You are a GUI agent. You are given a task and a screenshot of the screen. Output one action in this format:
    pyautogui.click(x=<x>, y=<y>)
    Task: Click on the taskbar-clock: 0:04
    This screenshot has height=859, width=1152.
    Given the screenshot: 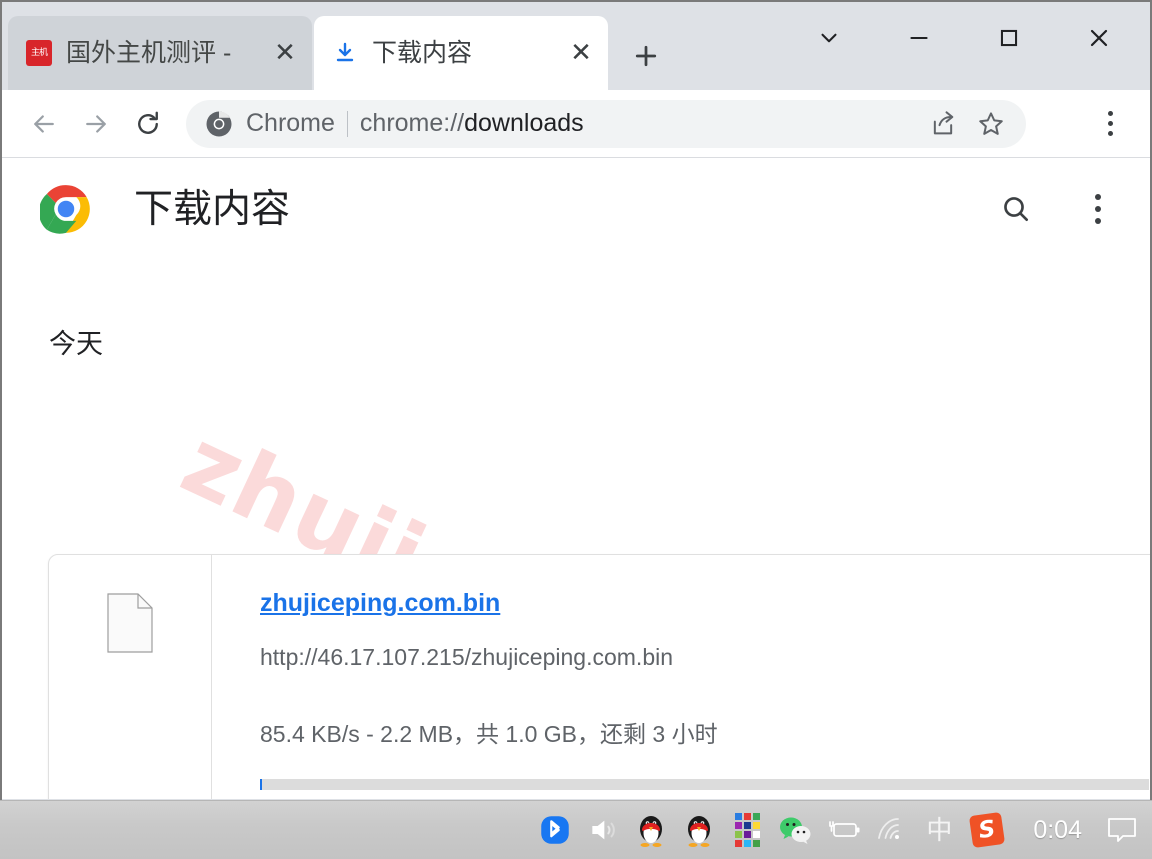 What is the action you would take?
    pyautogui.click(x=1054, y=830)
    